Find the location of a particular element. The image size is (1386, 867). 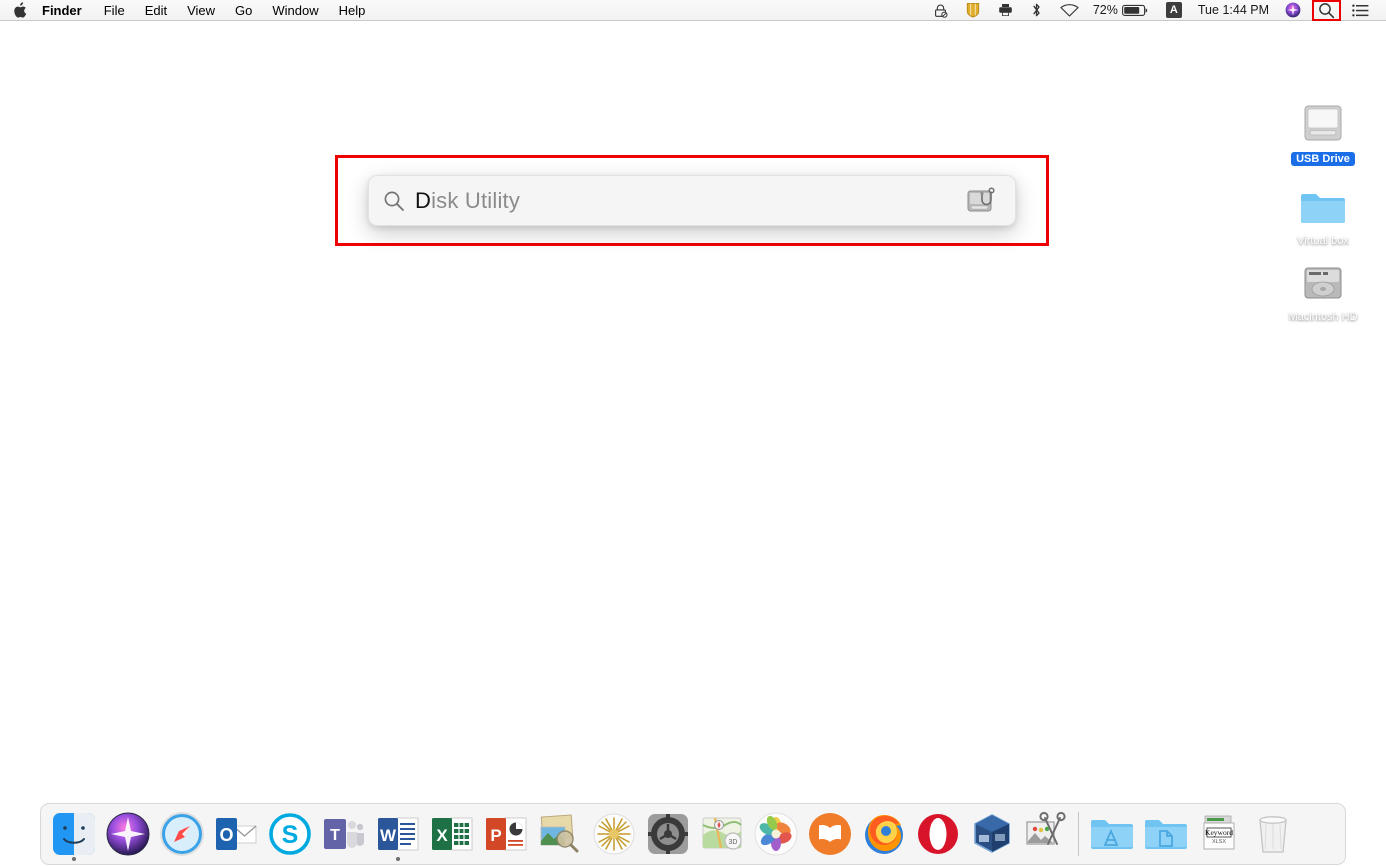

dock-item-photos is located at coordinates (776, 834).